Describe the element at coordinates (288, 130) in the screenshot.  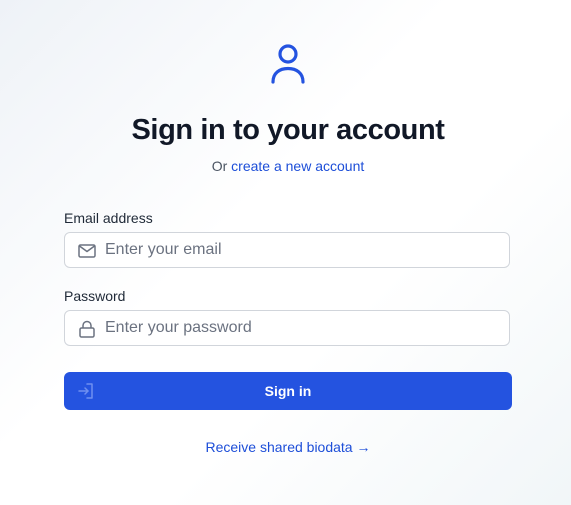
I see `page-title: Sign in to your account` at that location.